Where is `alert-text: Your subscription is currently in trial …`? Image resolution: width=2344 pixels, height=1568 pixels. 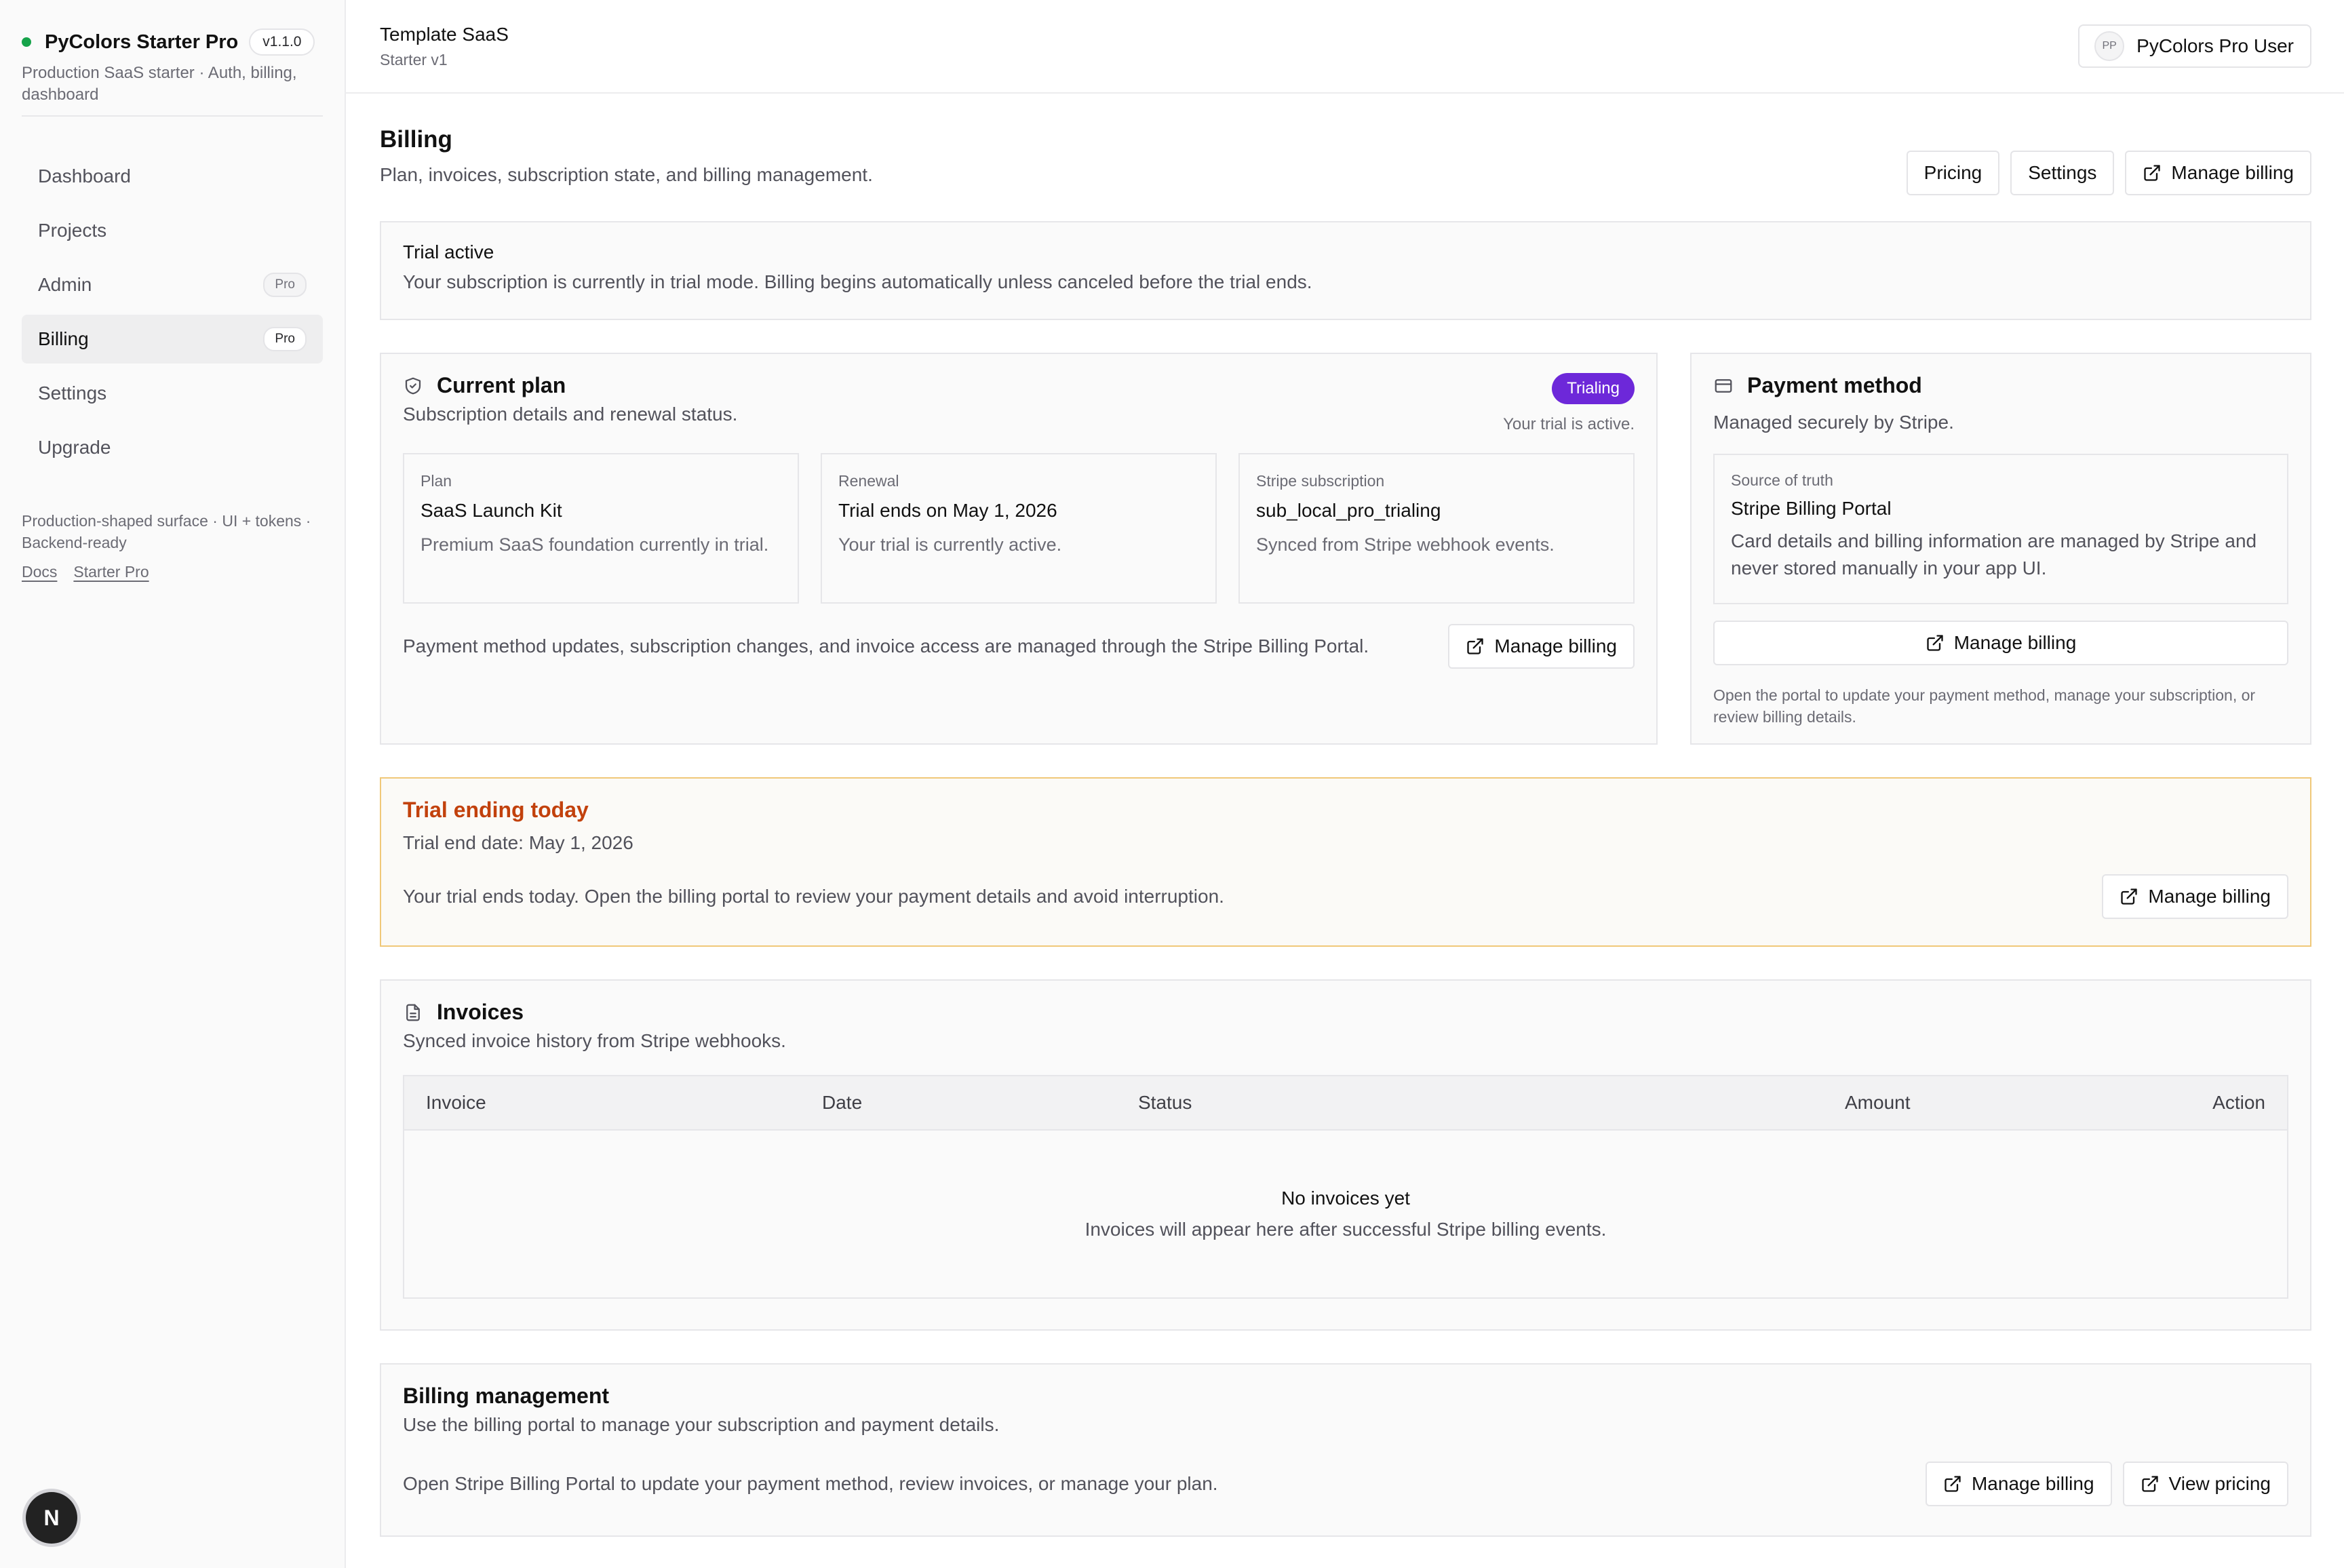 alert-text: Your subscription is currently in trial … is located at coordinates (857, 281).